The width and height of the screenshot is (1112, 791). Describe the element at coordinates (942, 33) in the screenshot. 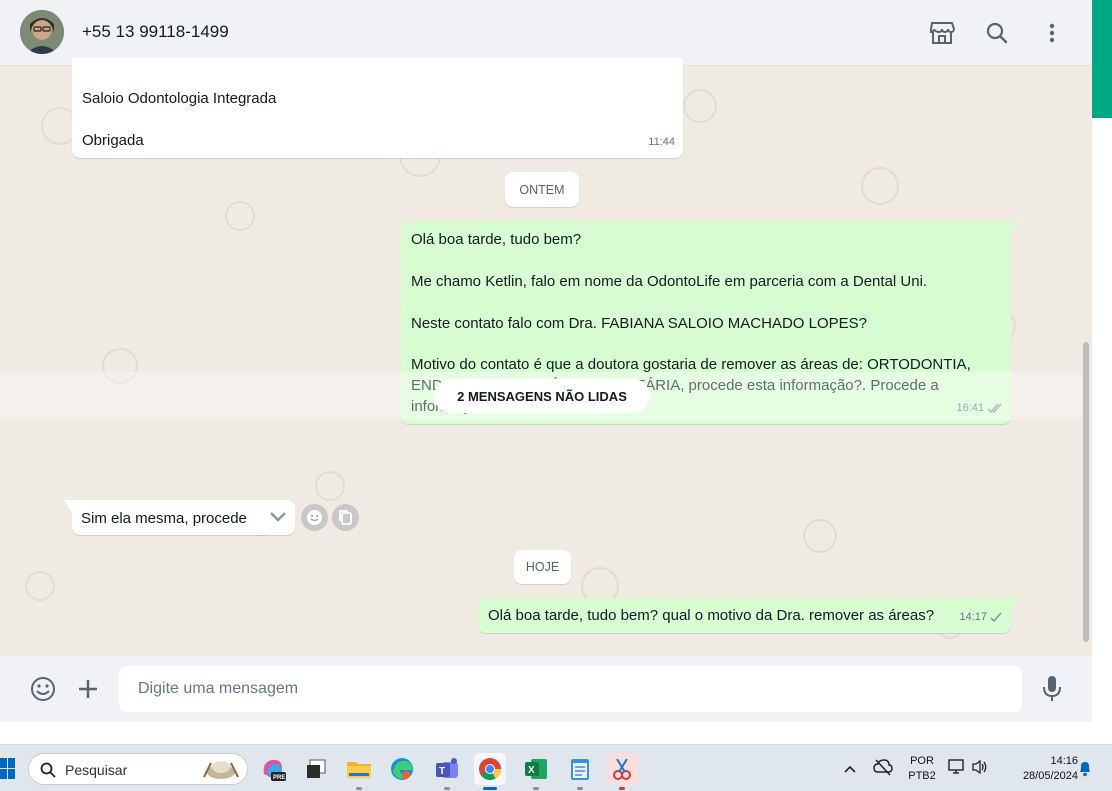

I see `store-icon` at that location.